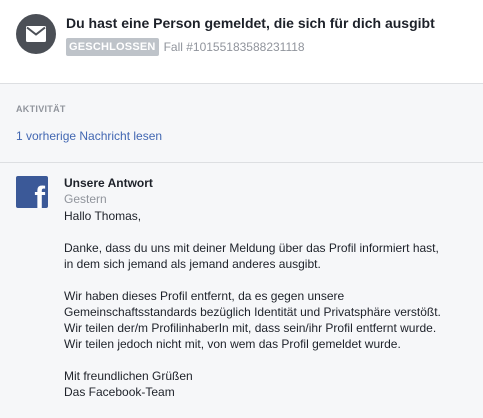  I want to click on report-meta: GESCHLOSSEN Fall #10155183588231118, so click(185, 47).